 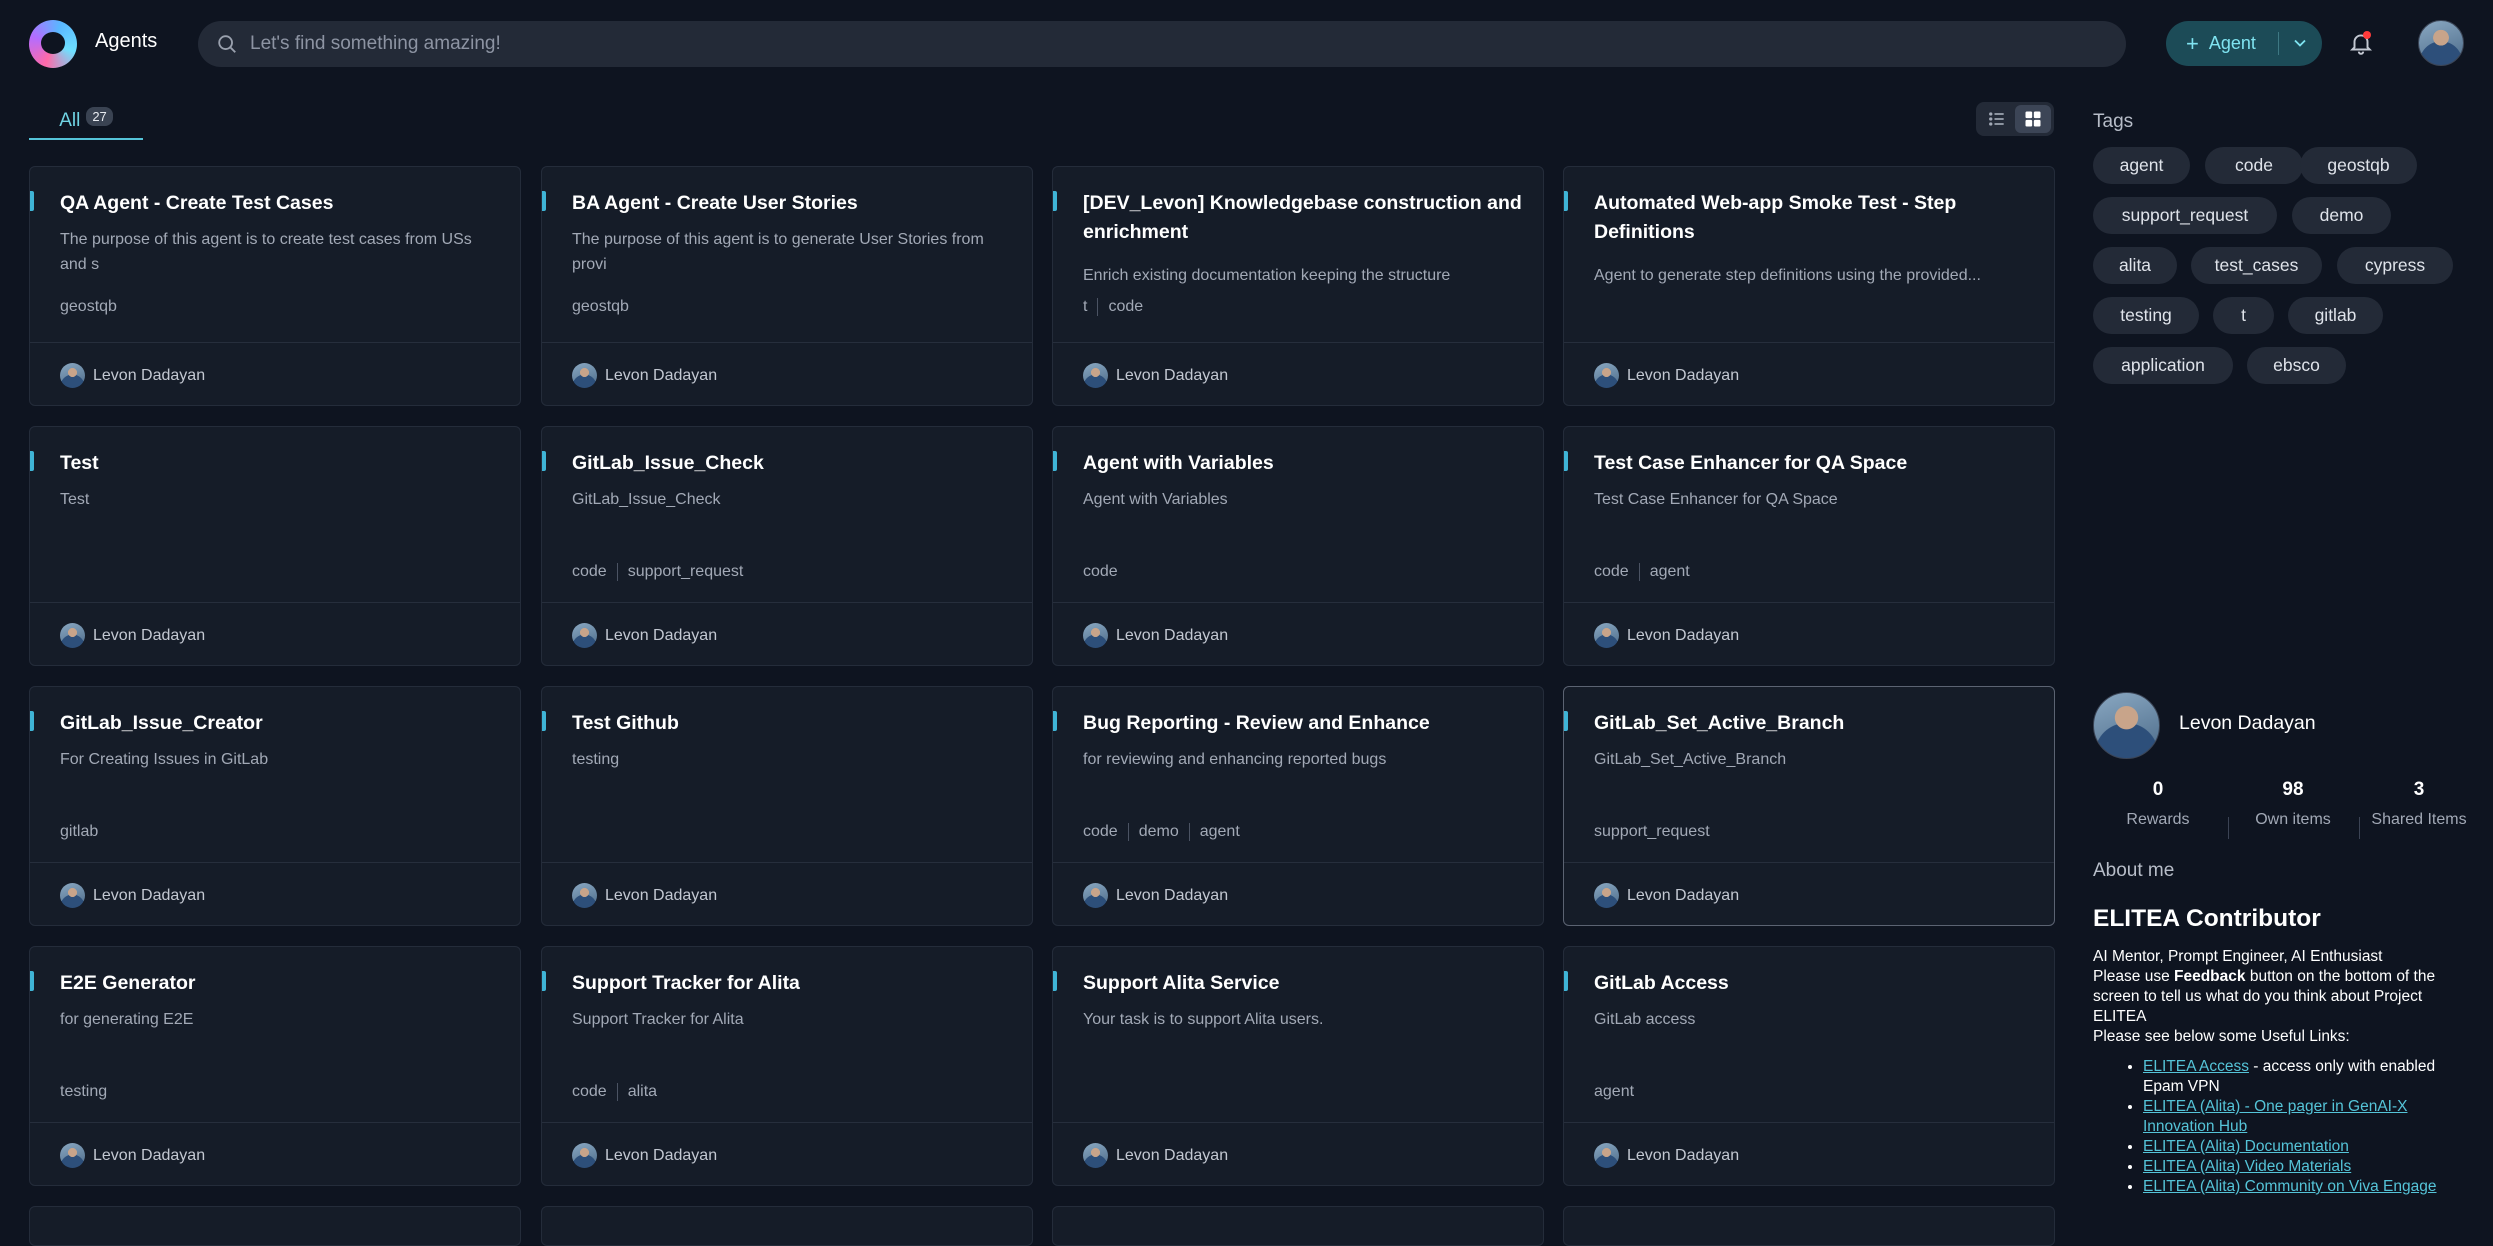 I want to click on user-avatar, so click(x=2441, y=43).